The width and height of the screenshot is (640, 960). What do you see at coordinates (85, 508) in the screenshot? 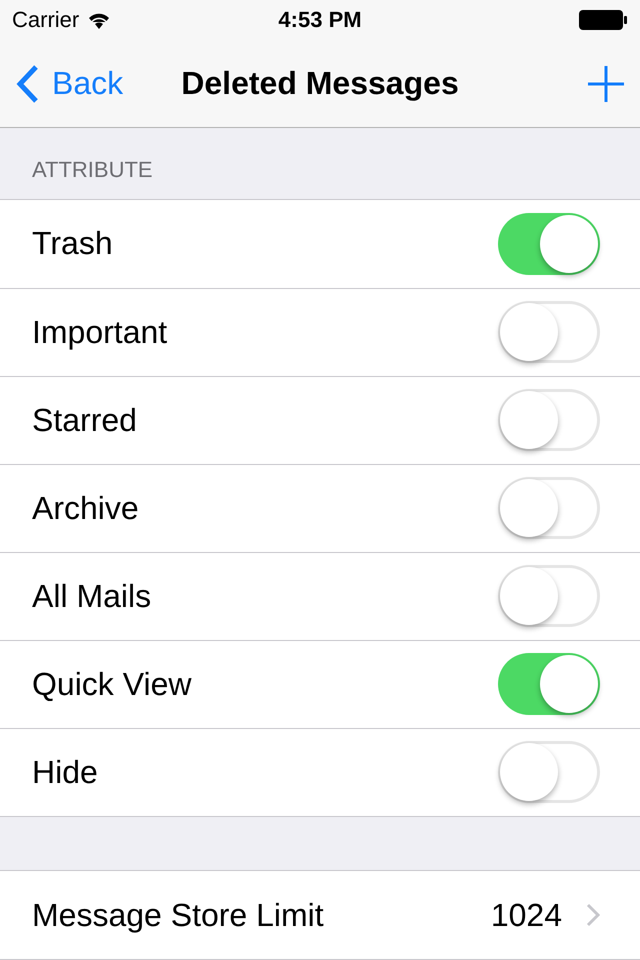
I see `setting-label: Archive` at bounding box center [85, 508].